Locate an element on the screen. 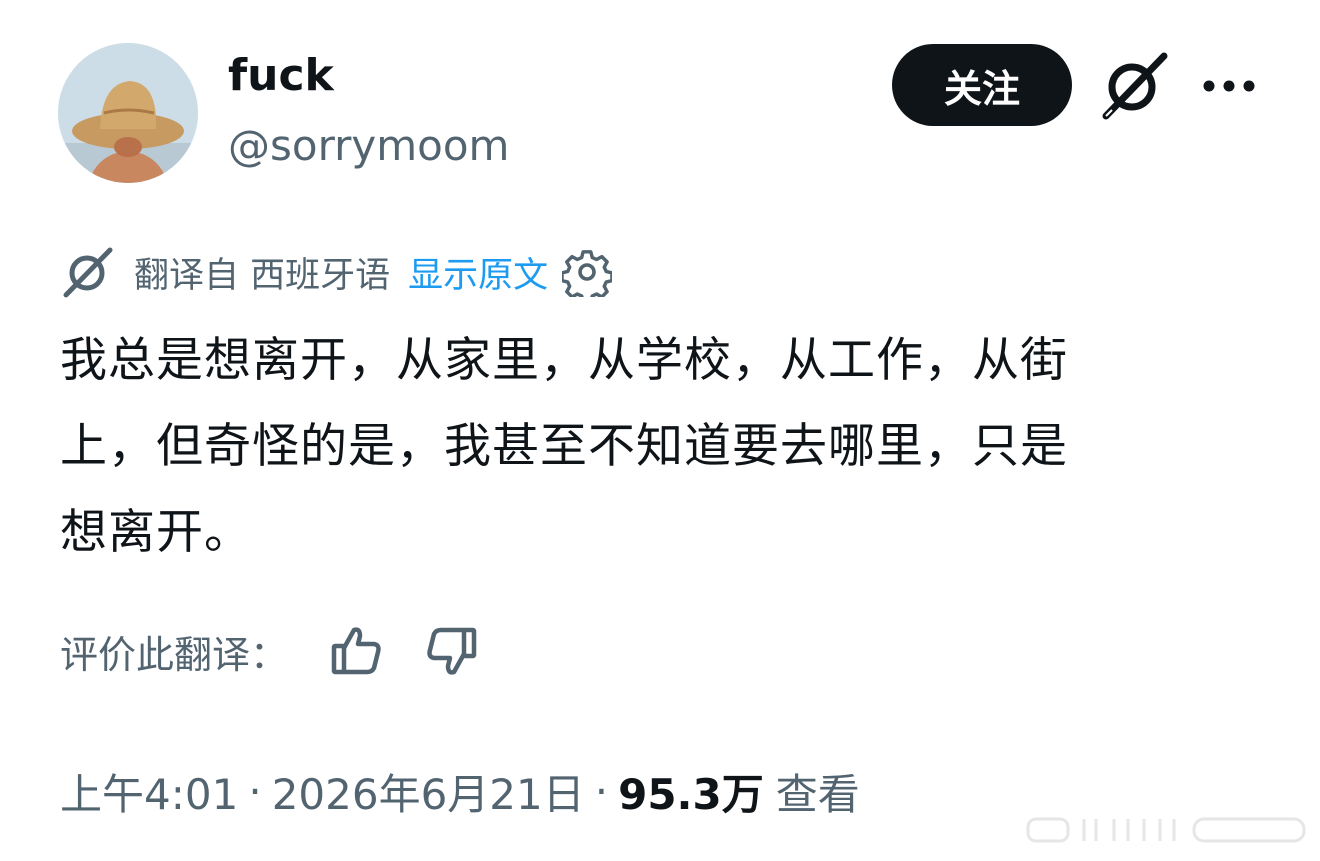  user-handle: @sorrymoom is located at coordinates (368, 146).